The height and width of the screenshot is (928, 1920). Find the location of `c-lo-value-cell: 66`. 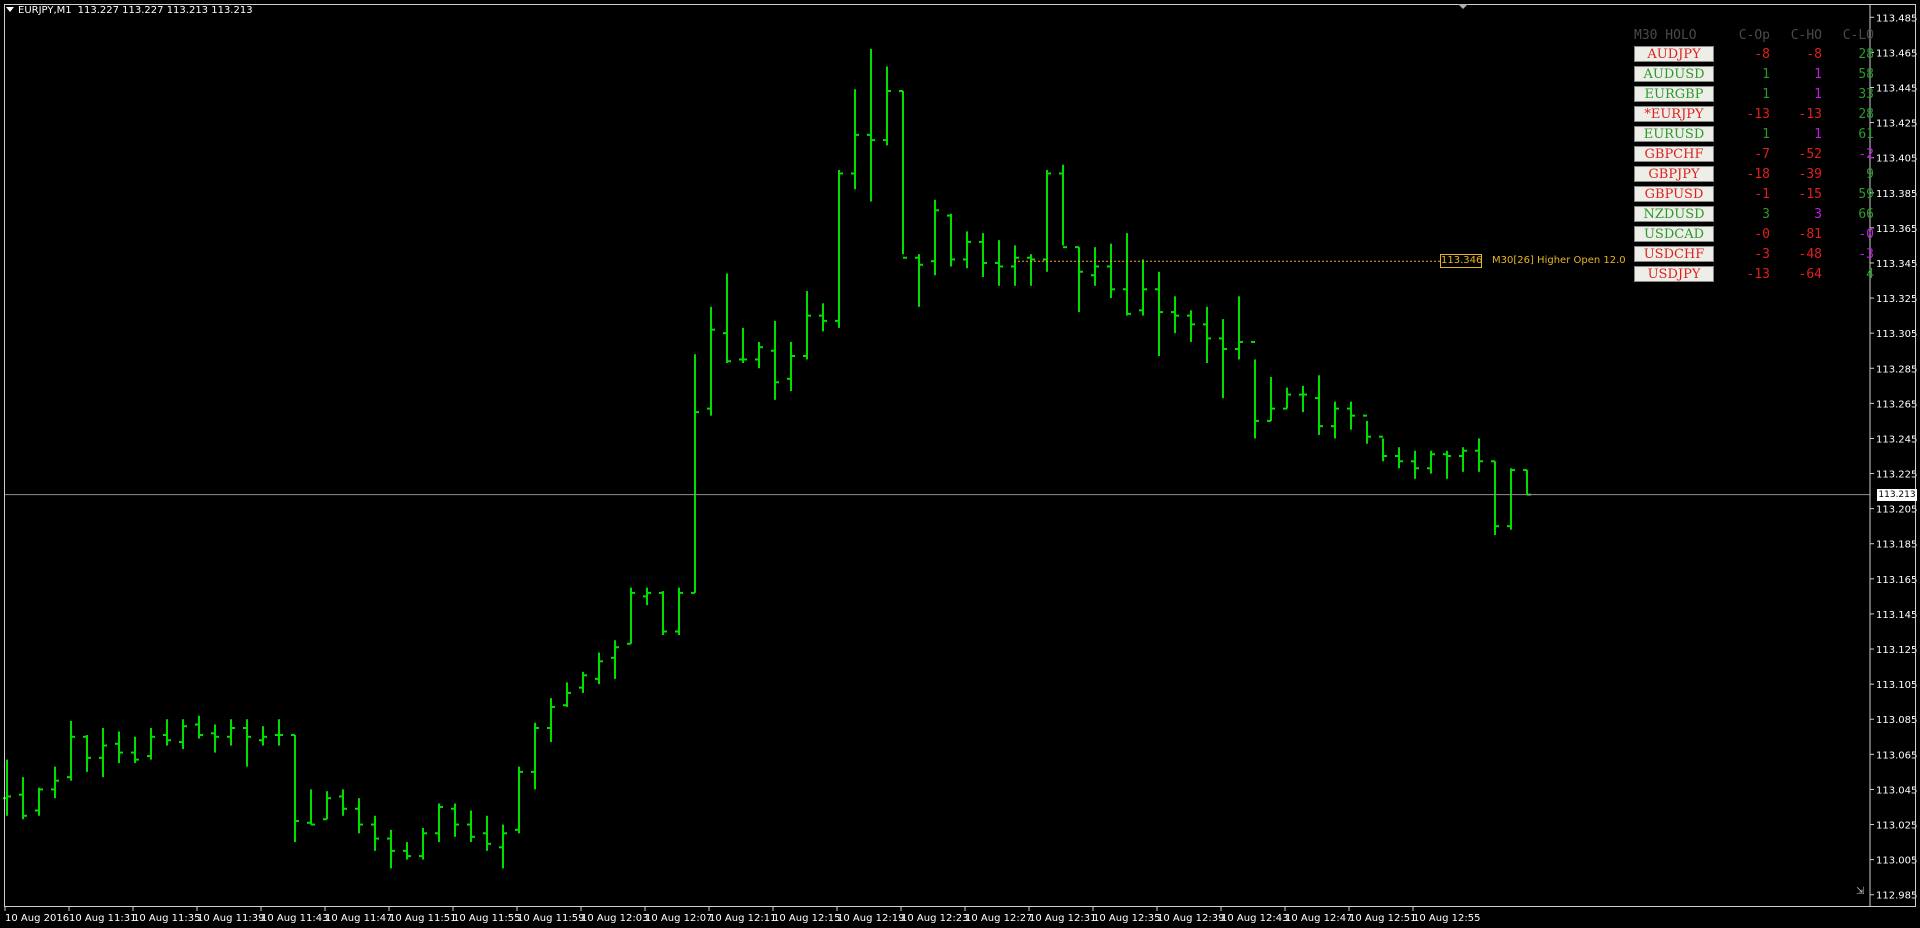

c-lo-value-cell: 66 is located at coordinates (1848, 214).